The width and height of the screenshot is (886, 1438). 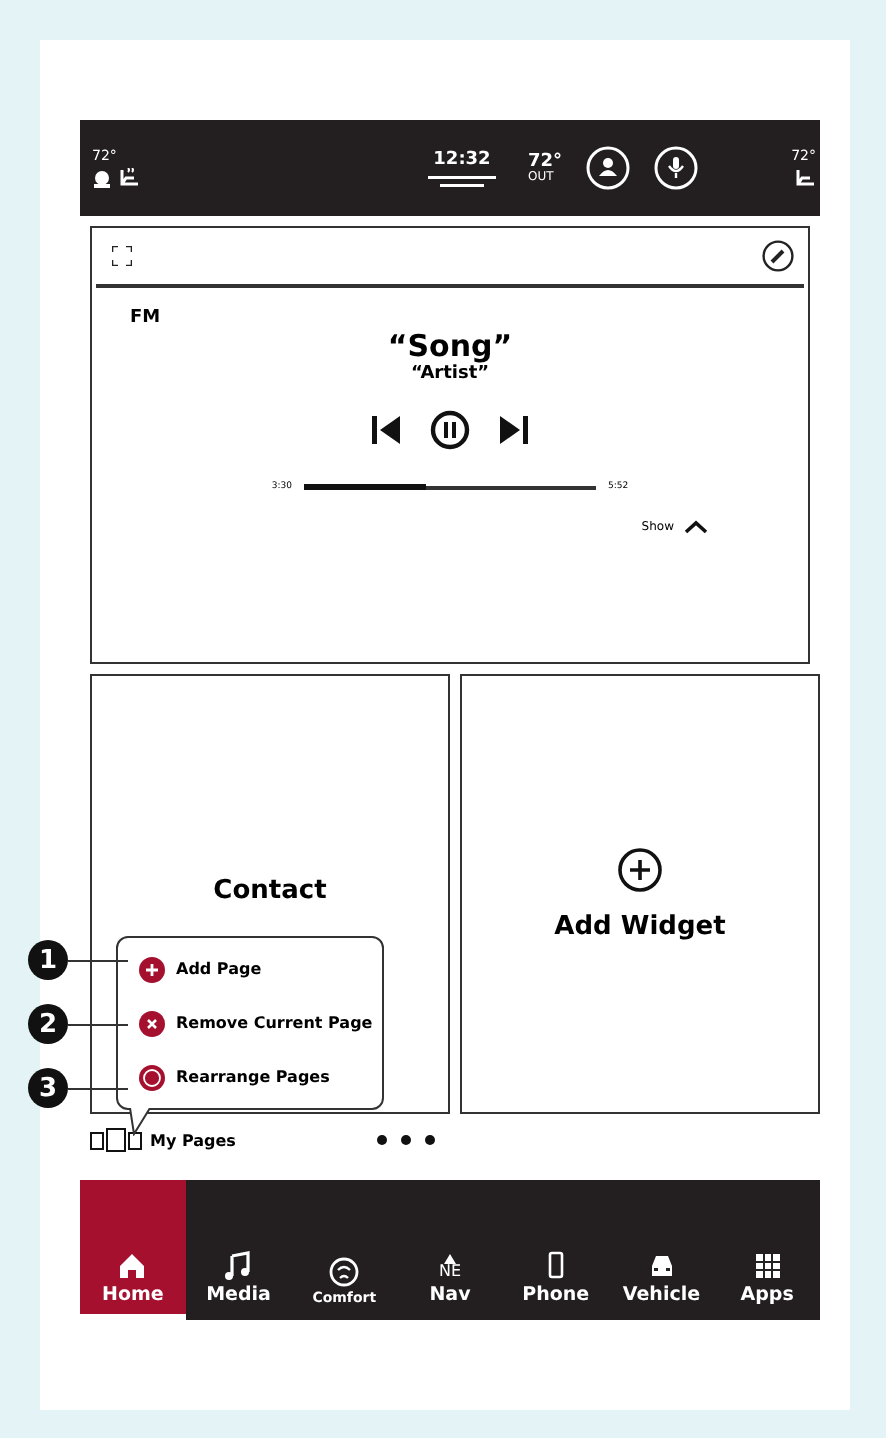 What do you see at coordinates (450, 1258) in the screenshot?
I see `compass-arrow-icon` at bounding box center [450, 1258].